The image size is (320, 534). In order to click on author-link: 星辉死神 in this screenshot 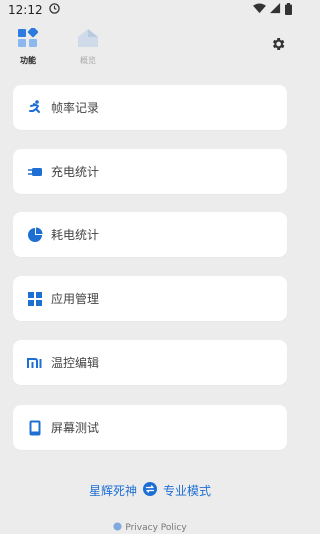, I will do `click(113, 490)`.